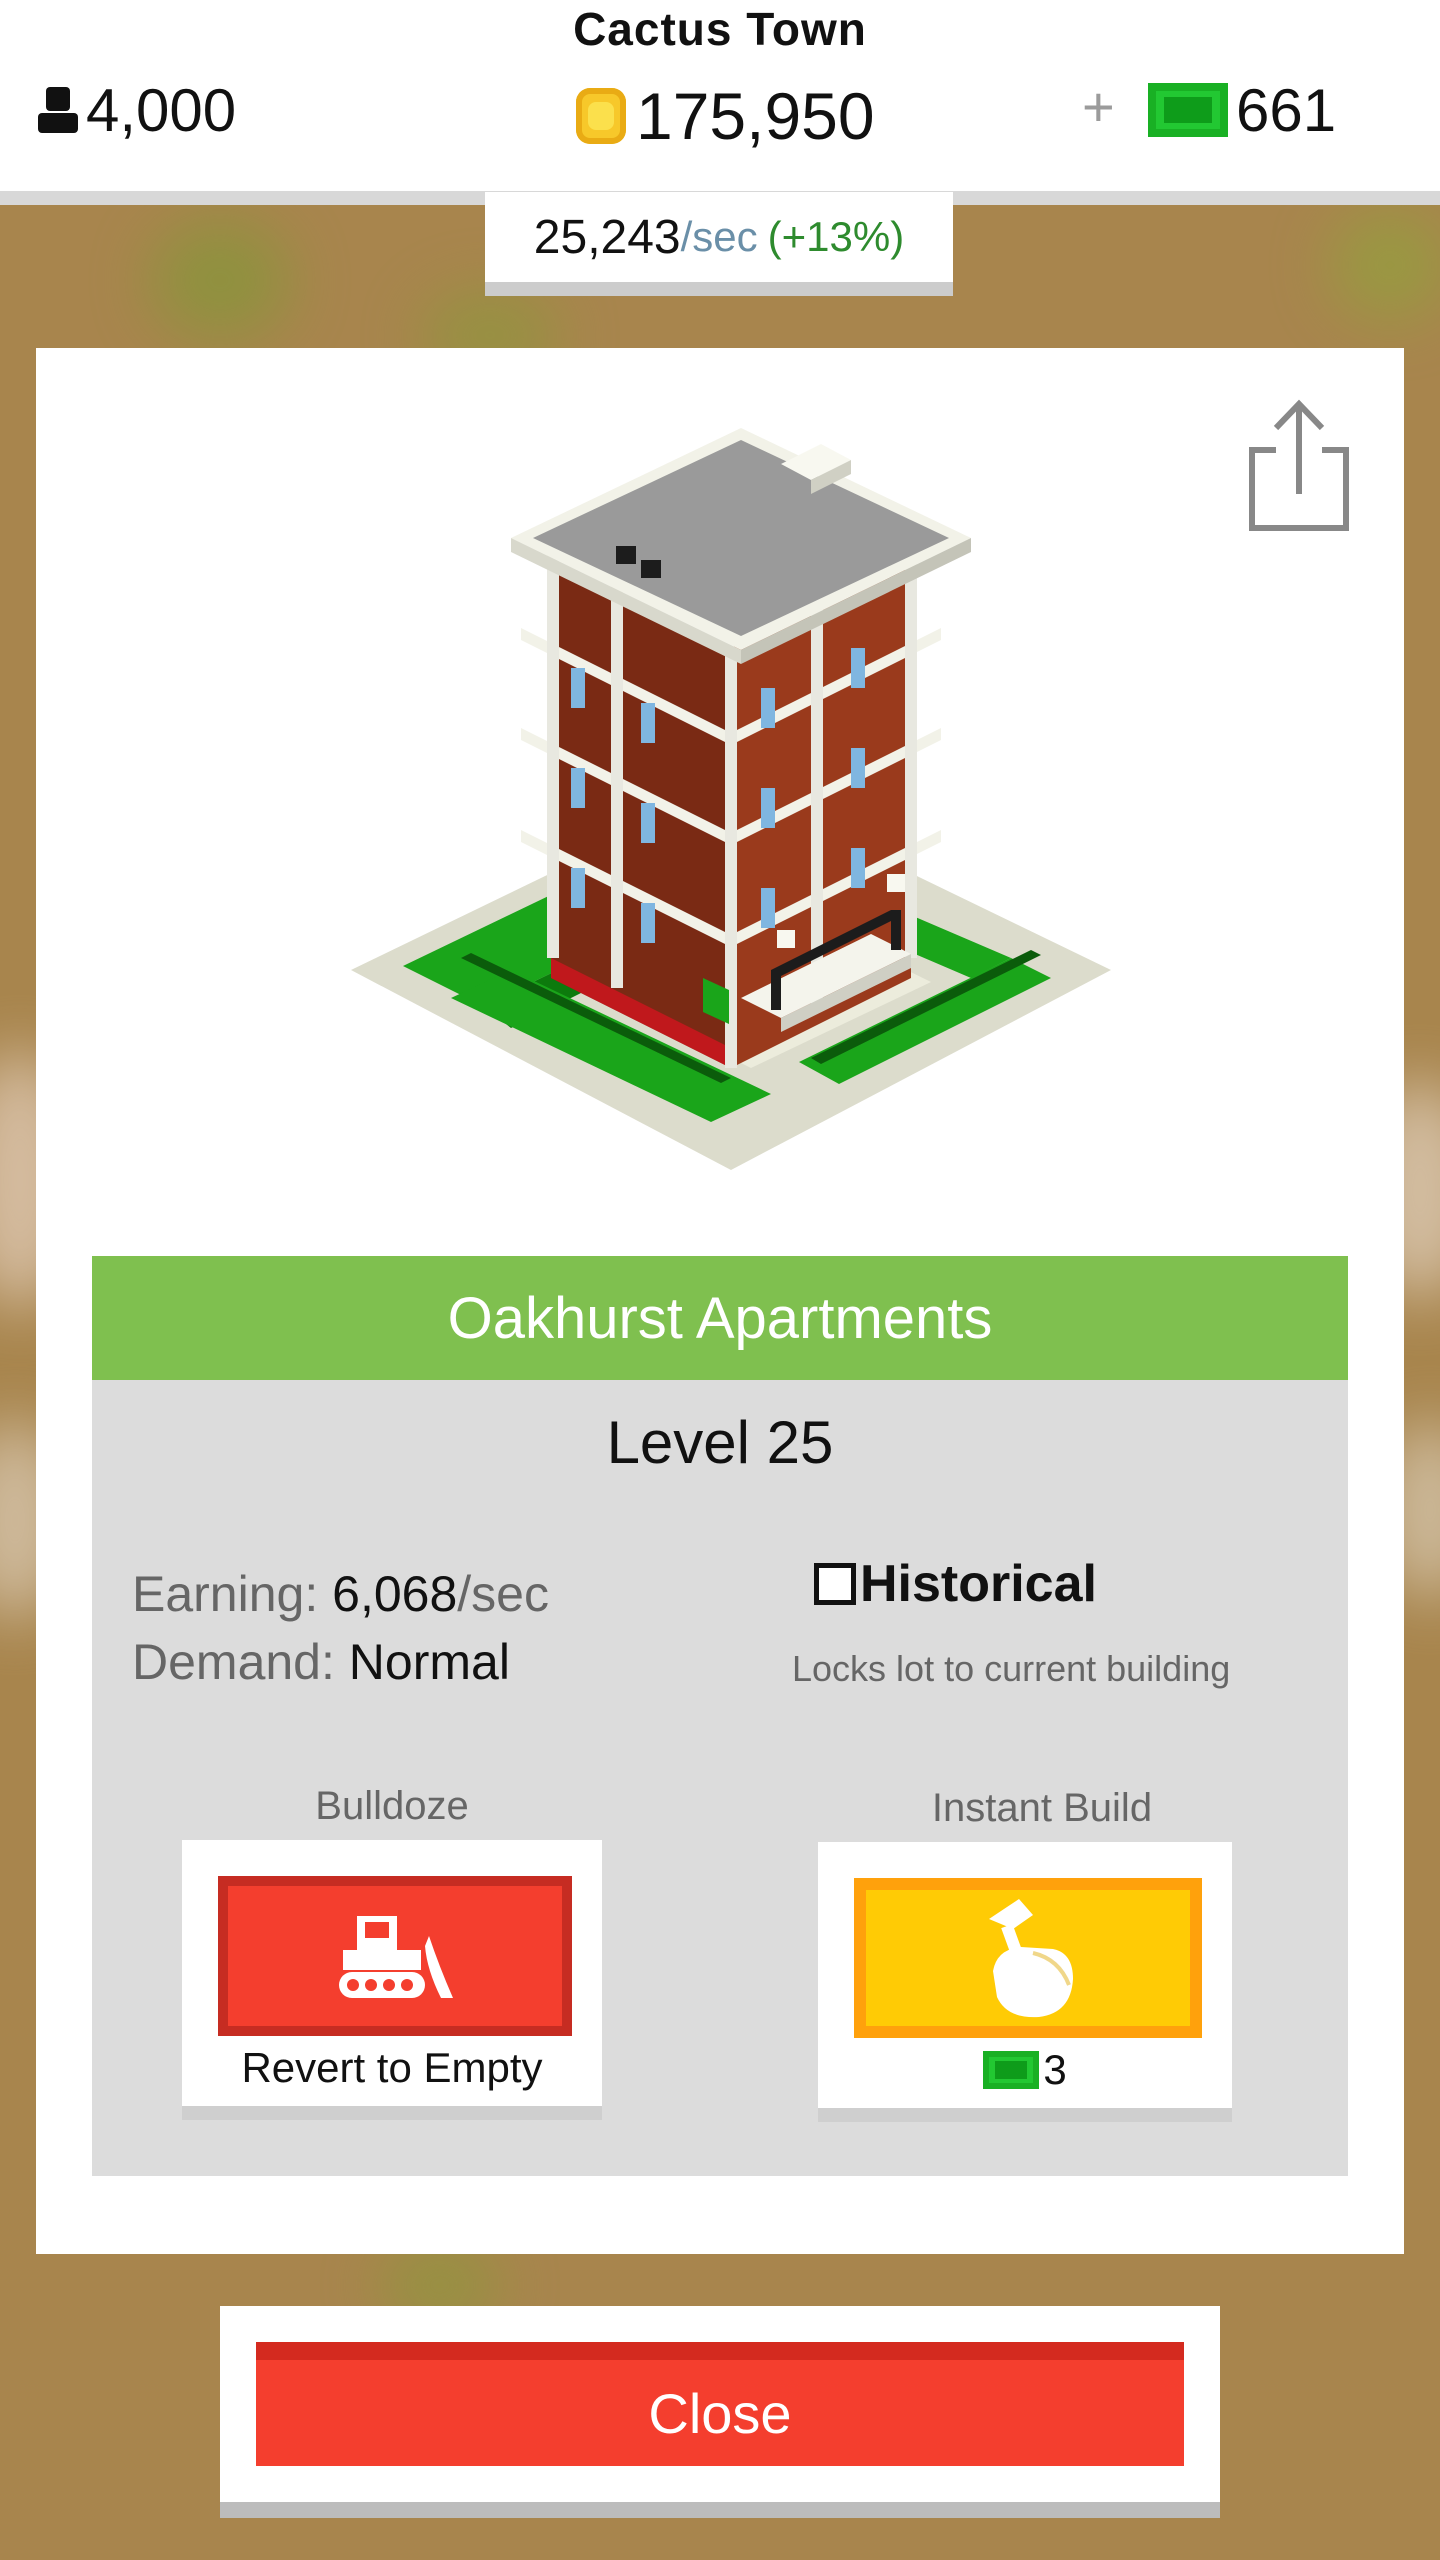  I want to click on instant-build-card: 3, so click(1025, 1982).